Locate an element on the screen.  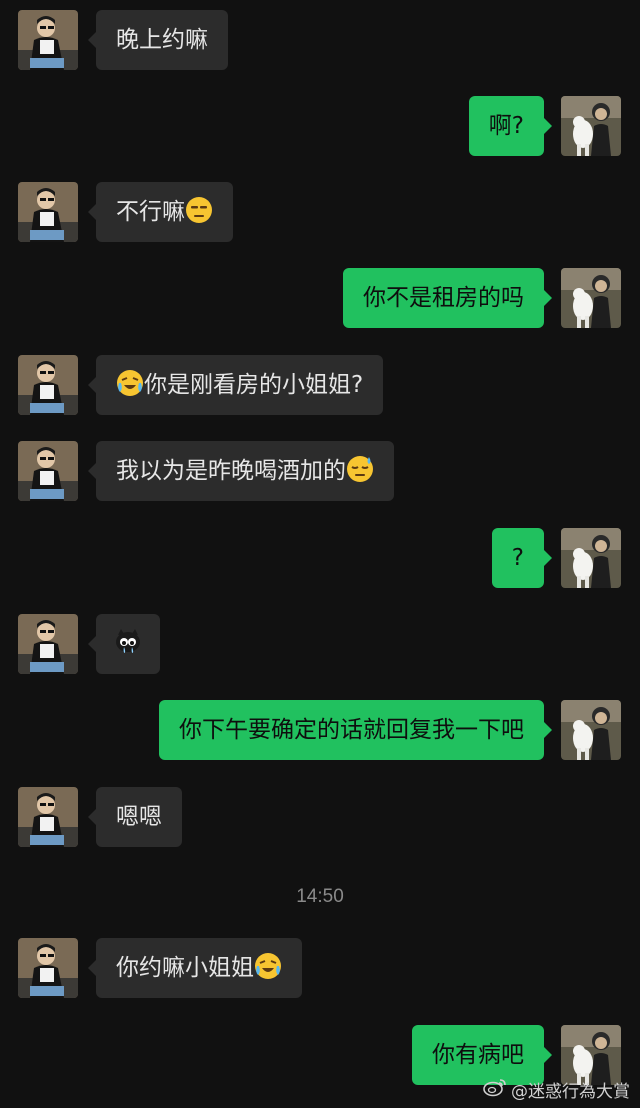
message-bubble: 嗯嗯 is located at coordinates (135, 817).